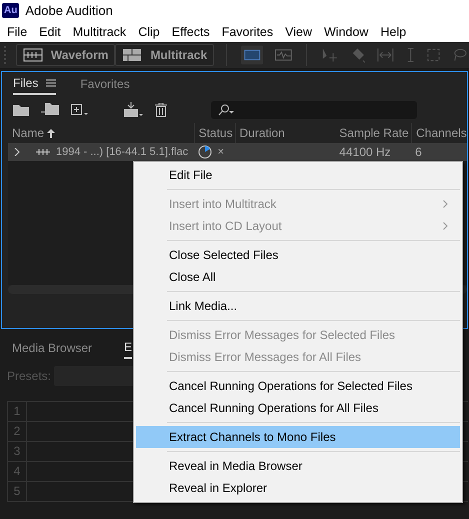 This screenshot has width=469, height=519. Describe the element at coordinates (460, 55) in the screenshot. I see `lasso-icon` at that location.